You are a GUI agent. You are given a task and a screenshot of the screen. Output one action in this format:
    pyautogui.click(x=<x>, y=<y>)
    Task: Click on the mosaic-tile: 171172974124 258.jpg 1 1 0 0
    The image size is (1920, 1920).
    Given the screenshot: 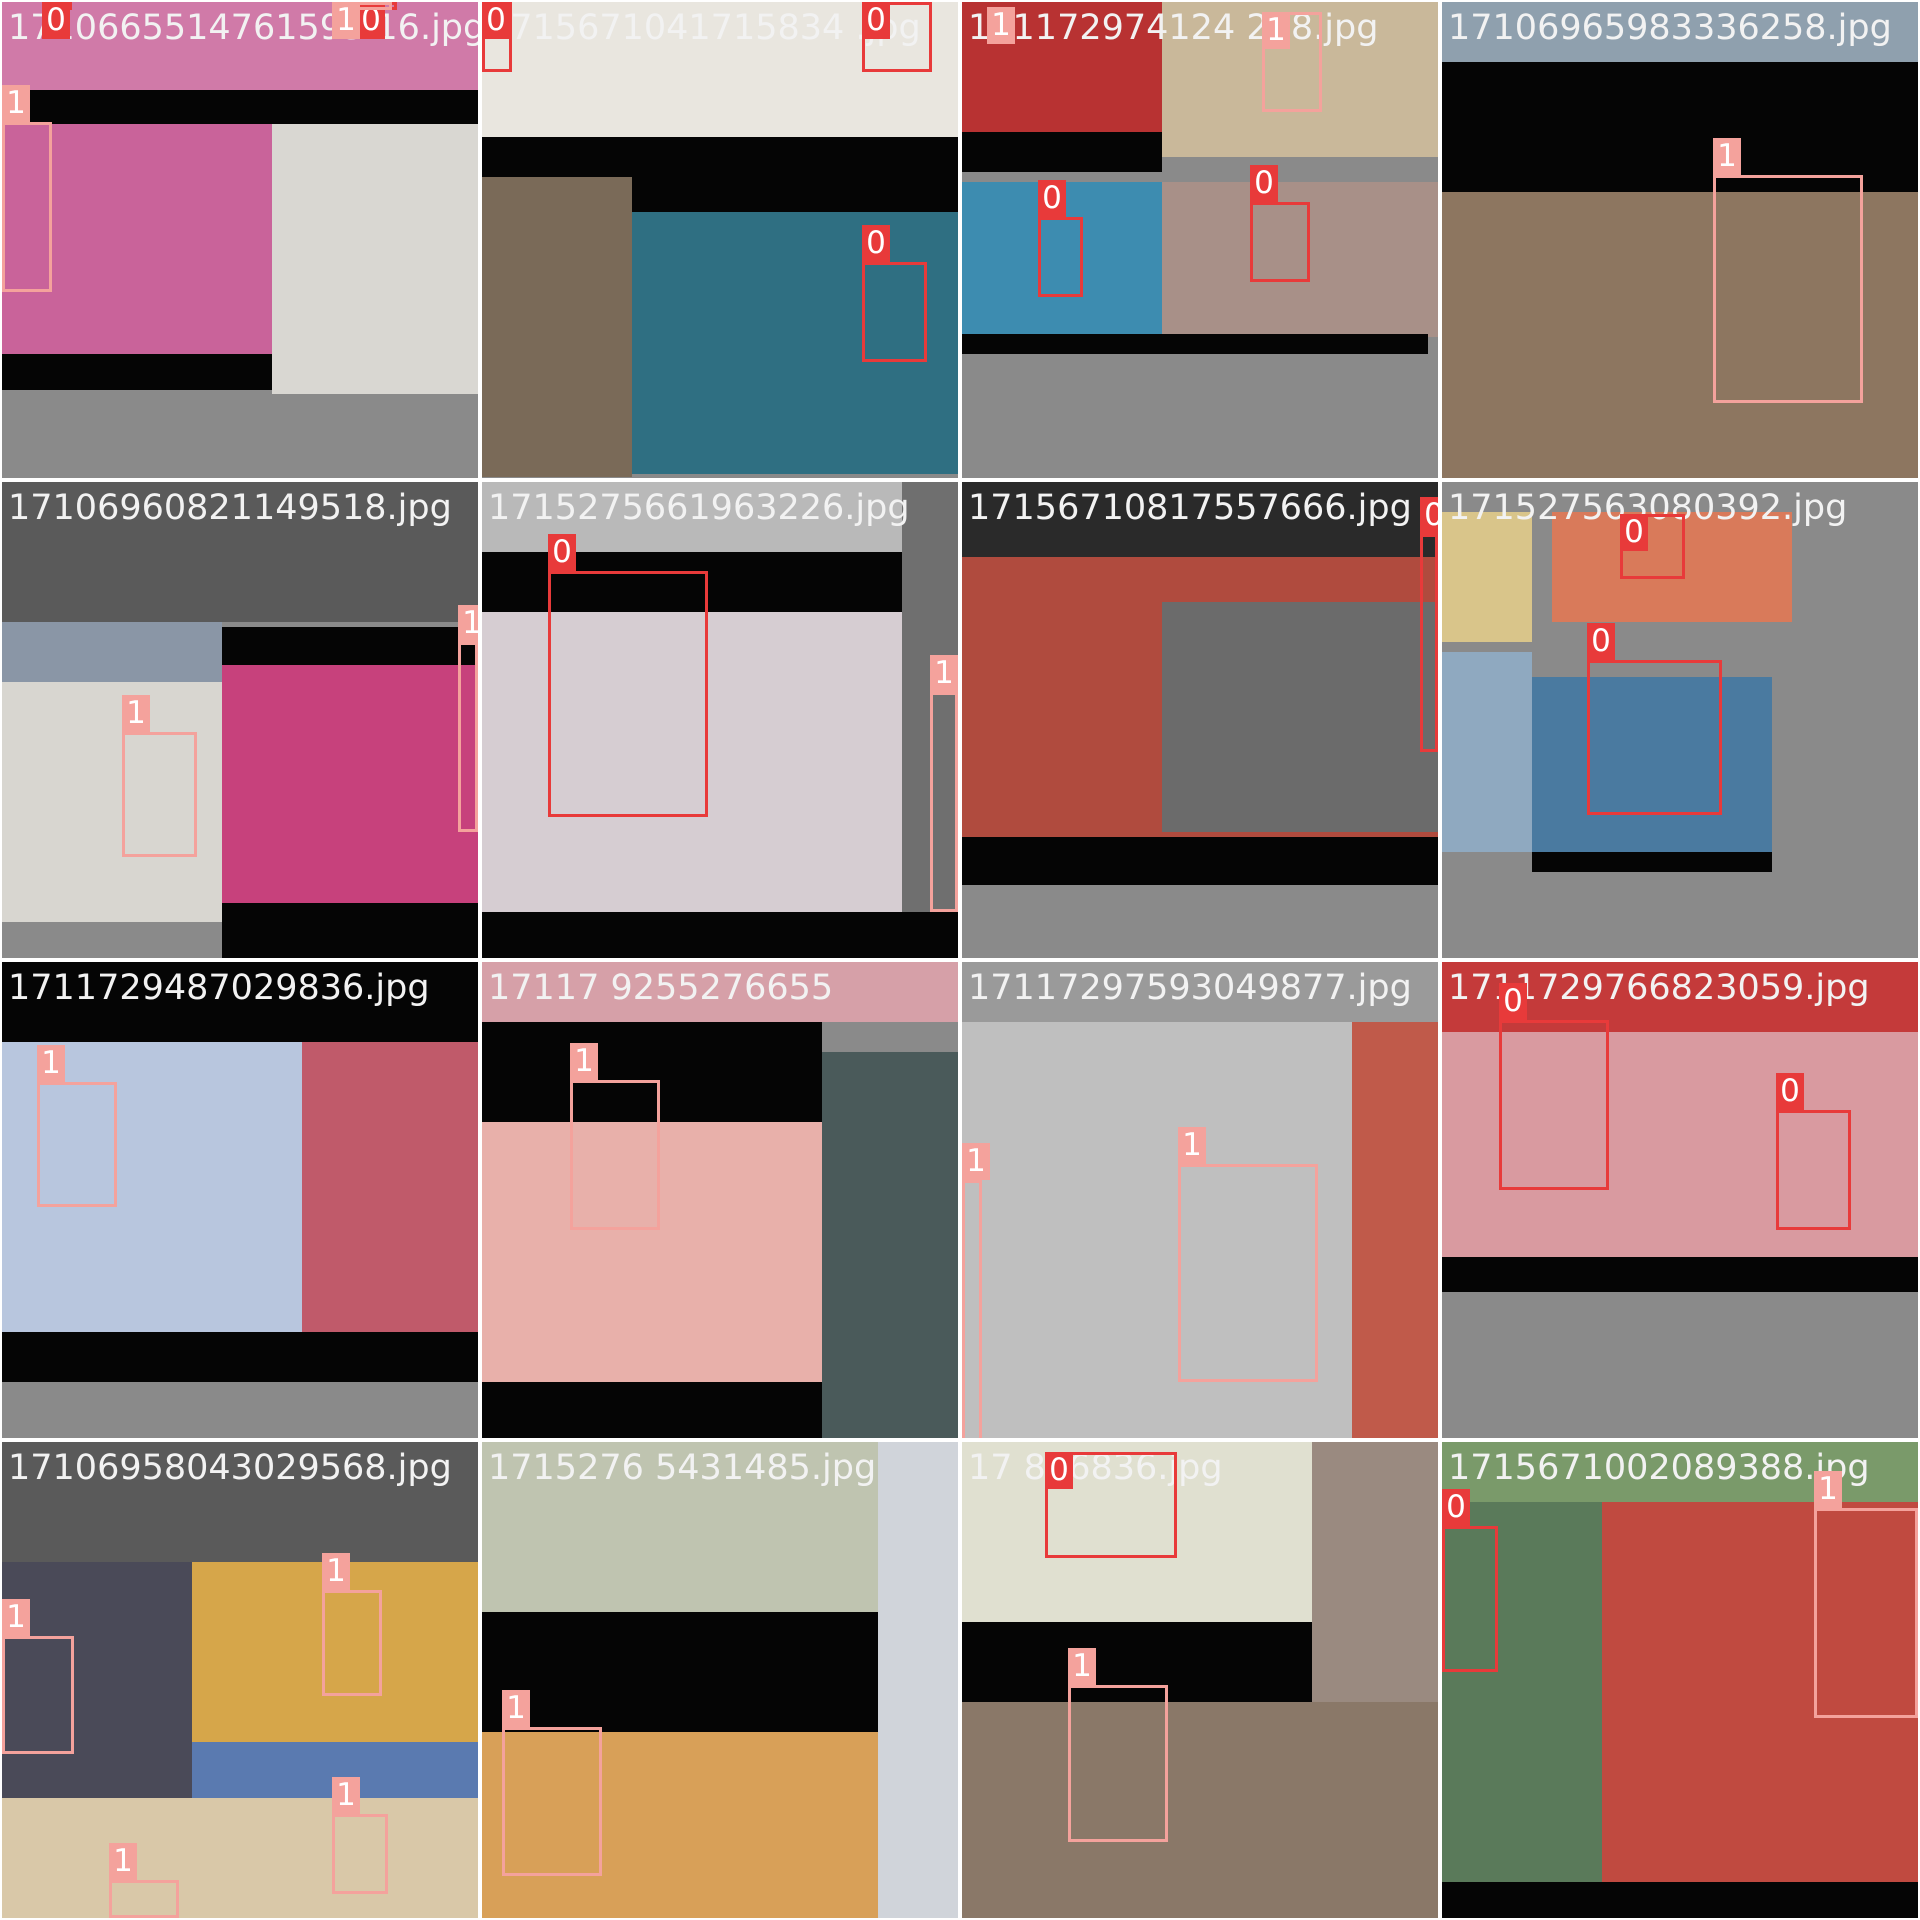 What is the action you would take?
    pyautogui.click(x=1200, y=240)
    